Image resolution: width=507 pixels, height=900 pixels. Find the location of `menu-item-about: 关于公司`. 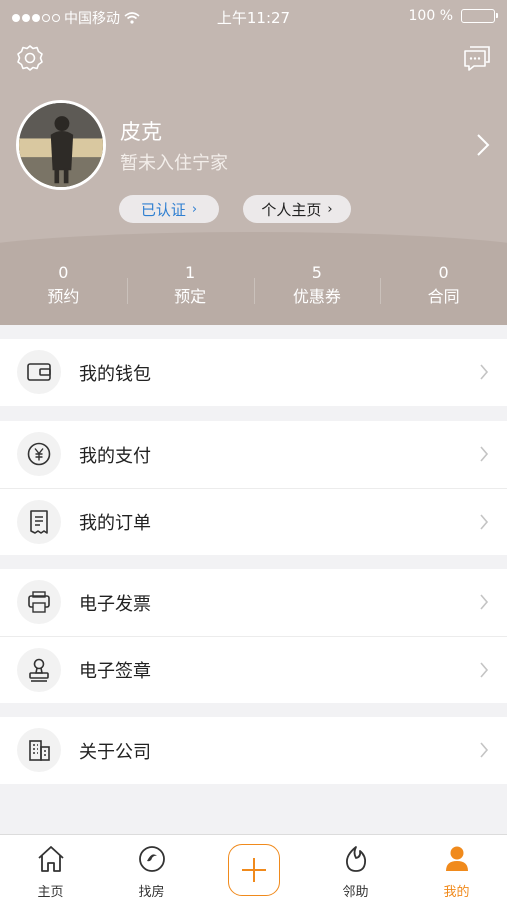

menu-item-about: 关于公司 is located at coordinates (253, 750).